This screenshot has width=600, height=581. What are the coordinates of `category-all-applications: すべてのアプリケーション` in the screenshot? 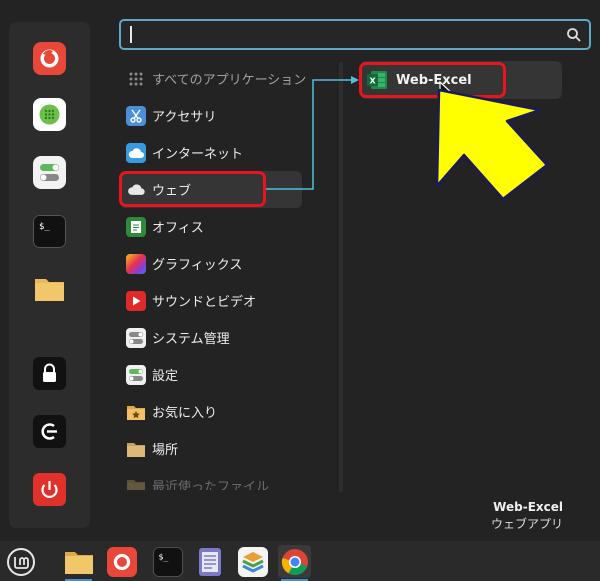 It's located at (213, 78).